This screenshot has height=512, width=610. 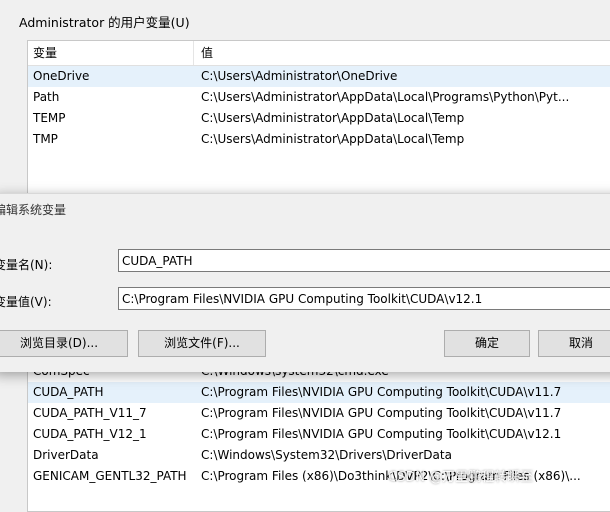 I want to click on variable-name: CUDA_PATH, so click(x=68, y=392).